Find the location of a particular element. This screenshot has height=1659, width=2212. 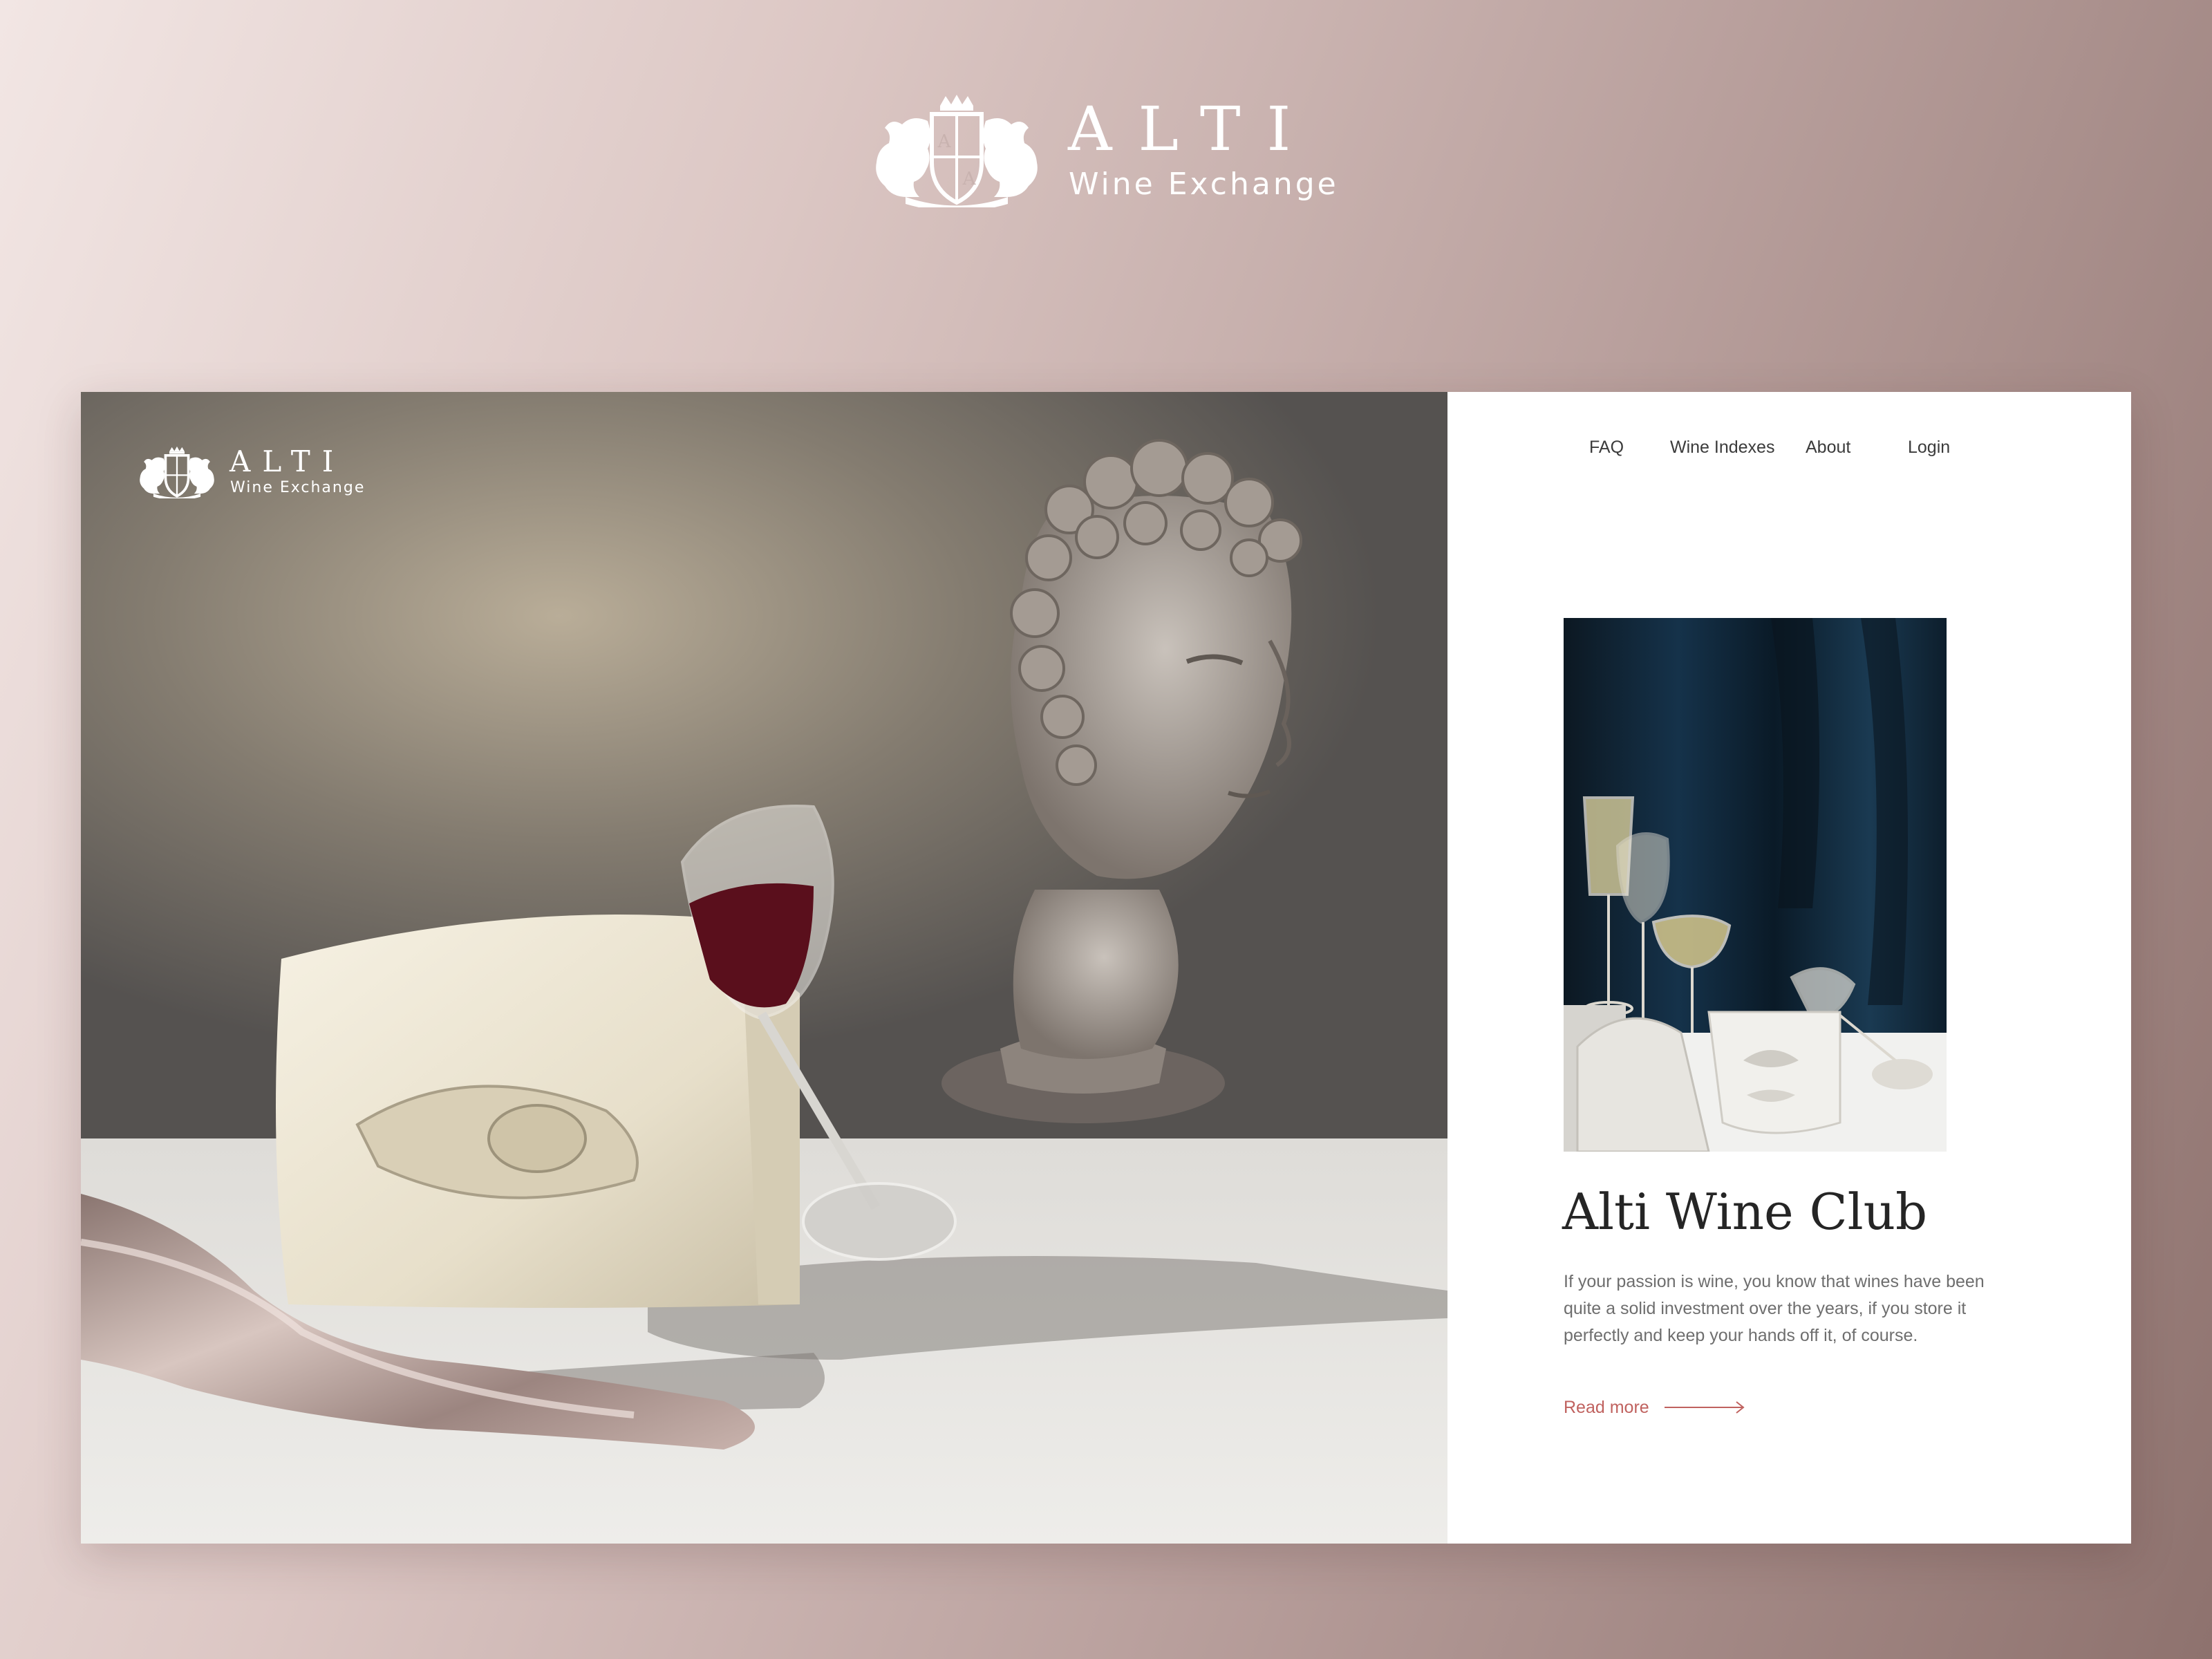

club-image is located at coordinates (1755, 885).